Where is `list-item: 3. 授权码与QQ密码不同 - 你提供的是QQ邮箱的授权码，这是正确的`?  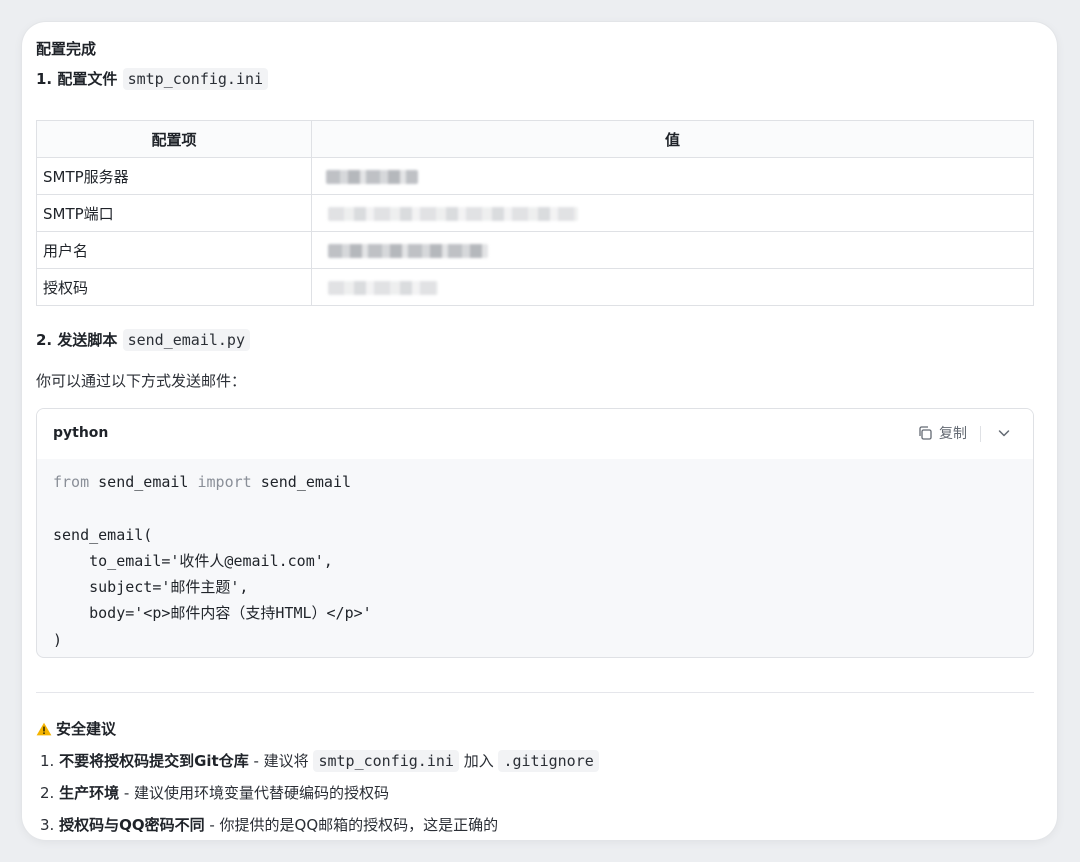
list-item: 3. 授权码与QQ密码不同 - 你提供的是QQ邮箱的授权码，这是正确的 is located at coordinates (269, 824).